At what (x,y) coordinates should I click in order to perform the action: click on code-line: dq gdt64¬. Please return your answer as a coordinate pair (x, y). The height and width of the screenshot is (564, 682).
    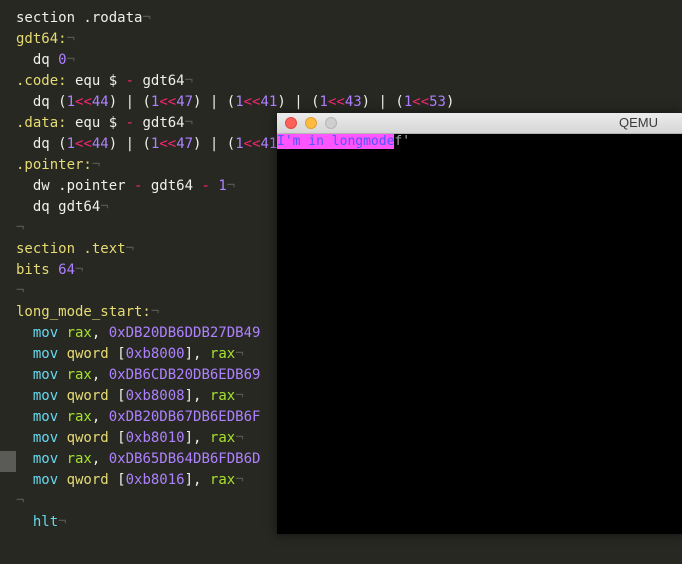
    Looking at the image, I should click on (62, 207).